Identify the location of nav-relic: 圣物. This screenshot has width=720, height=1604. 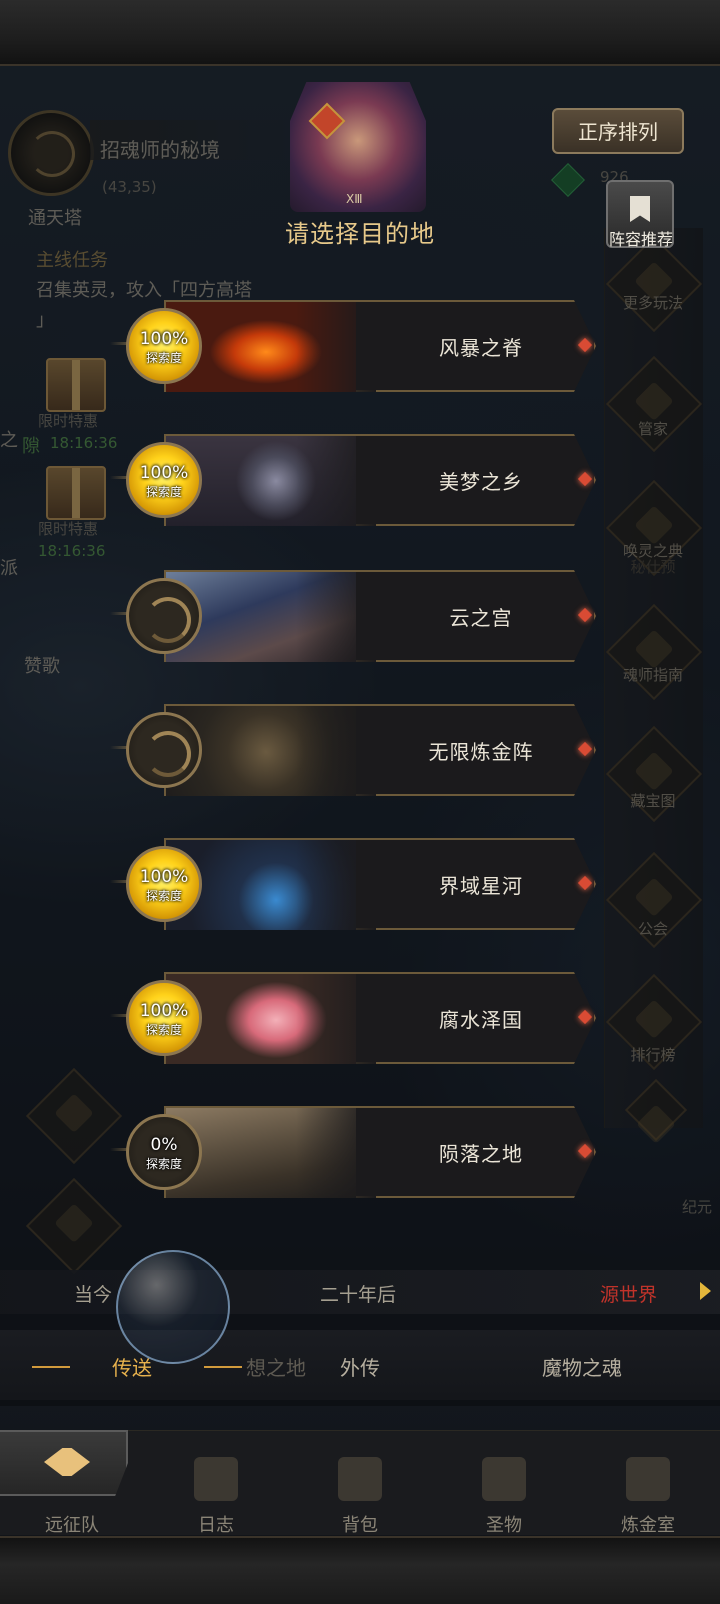
(504, 1483).